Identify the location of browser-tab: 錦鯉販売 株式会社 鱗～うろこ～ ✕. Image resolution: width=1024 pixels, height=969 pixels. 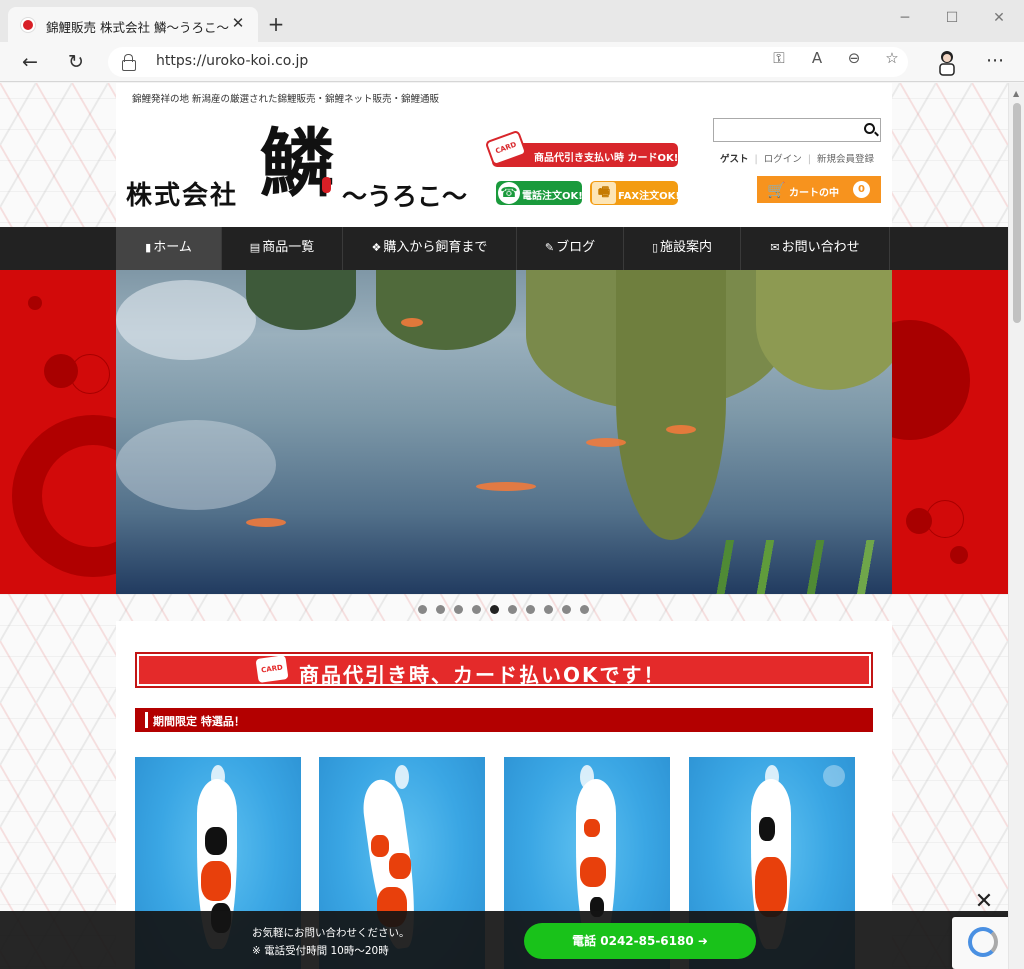
(133, 24).